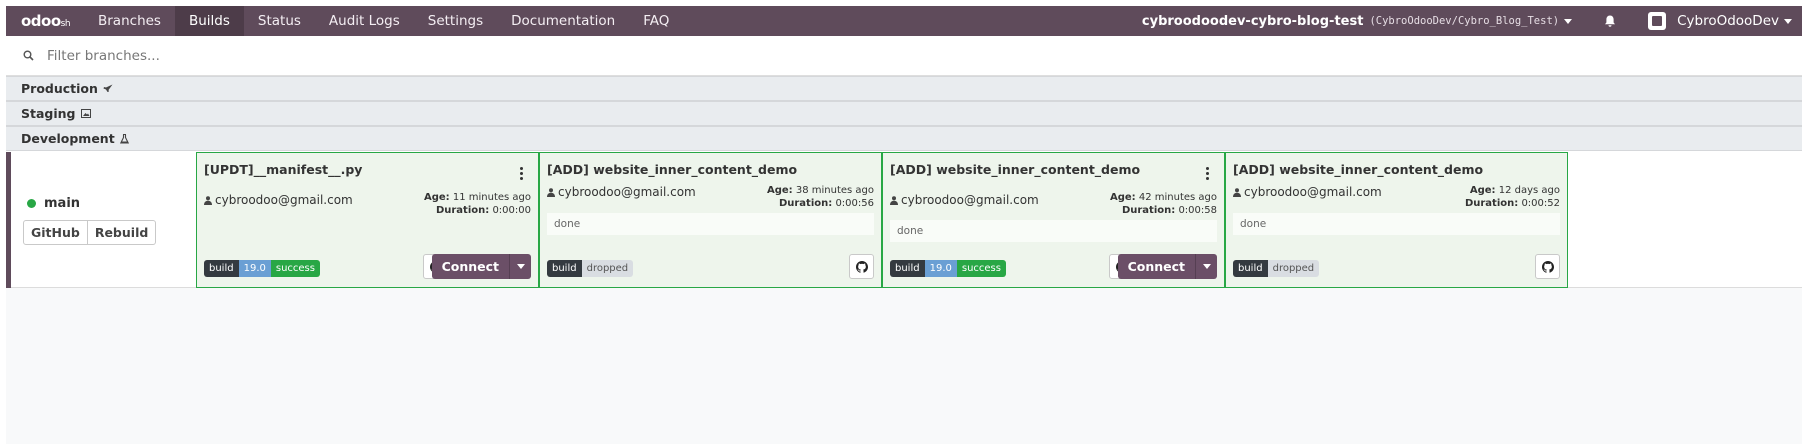  I want to click on rocket-icon, so click(108, 89).